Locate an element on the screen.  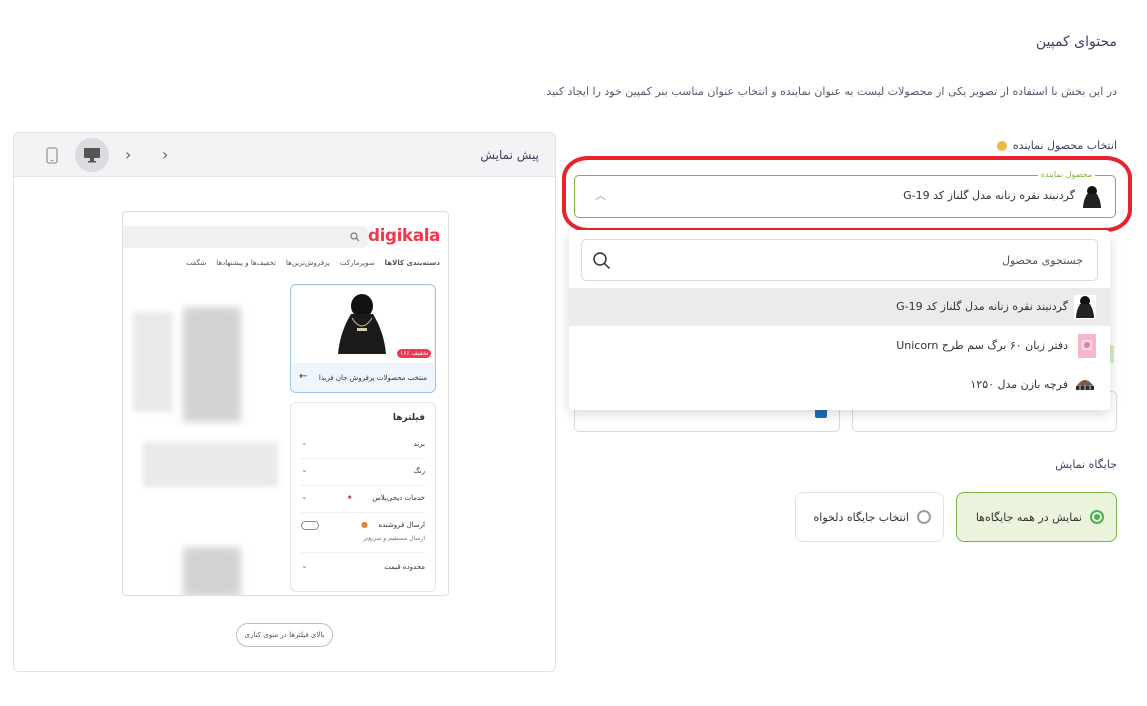
prev-arrow-icon: › is located at coordinates (128, 154).